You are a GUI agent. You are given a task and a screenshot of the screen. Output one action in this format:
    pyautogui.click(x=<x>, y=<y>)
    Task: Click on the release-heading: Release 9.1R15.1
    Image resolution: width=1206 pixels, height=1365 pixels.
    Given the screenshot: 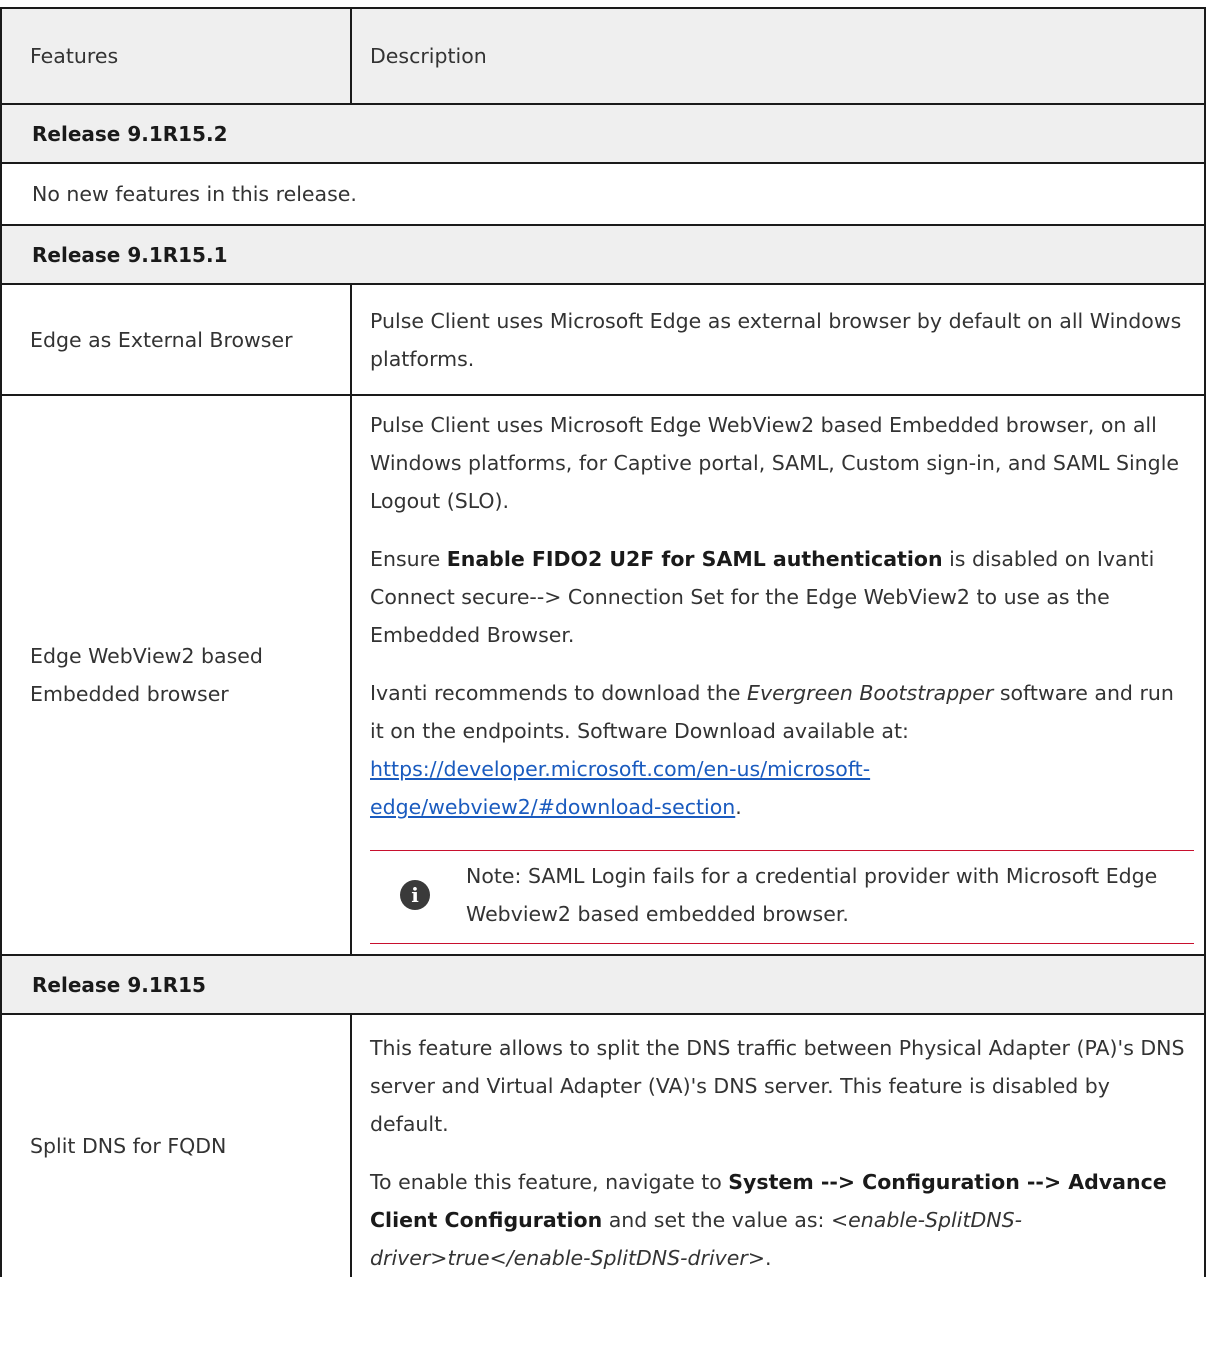 What is the action you would take?
    pyautogui.click(x=603, y=255)
    